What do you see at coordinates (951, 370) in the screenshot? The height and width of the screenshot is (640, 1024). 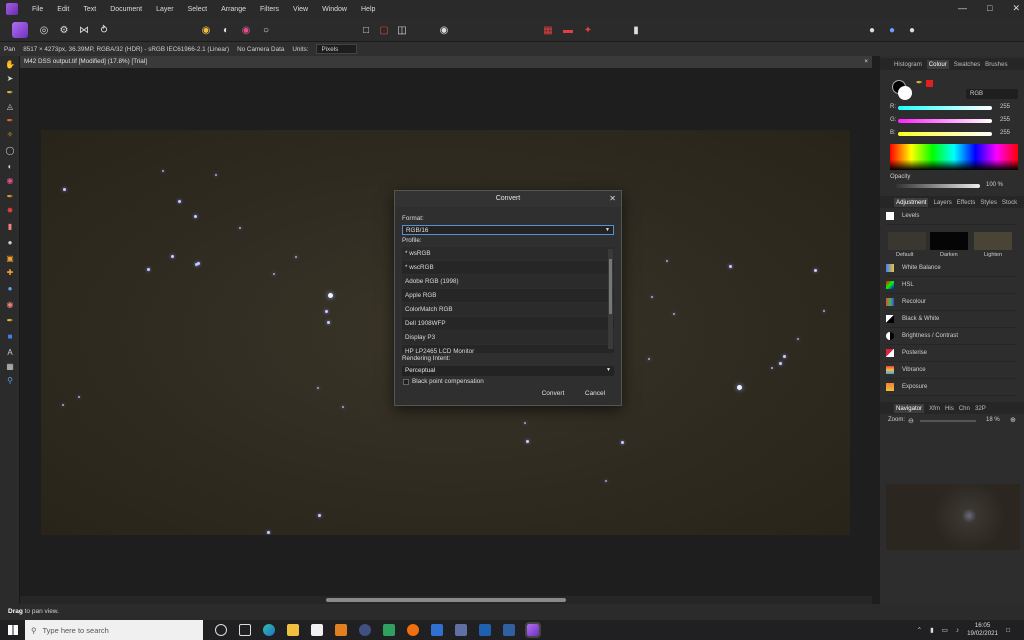 I see `adjustment-vibrance: Vibrance` at bounding box center [951, 370].